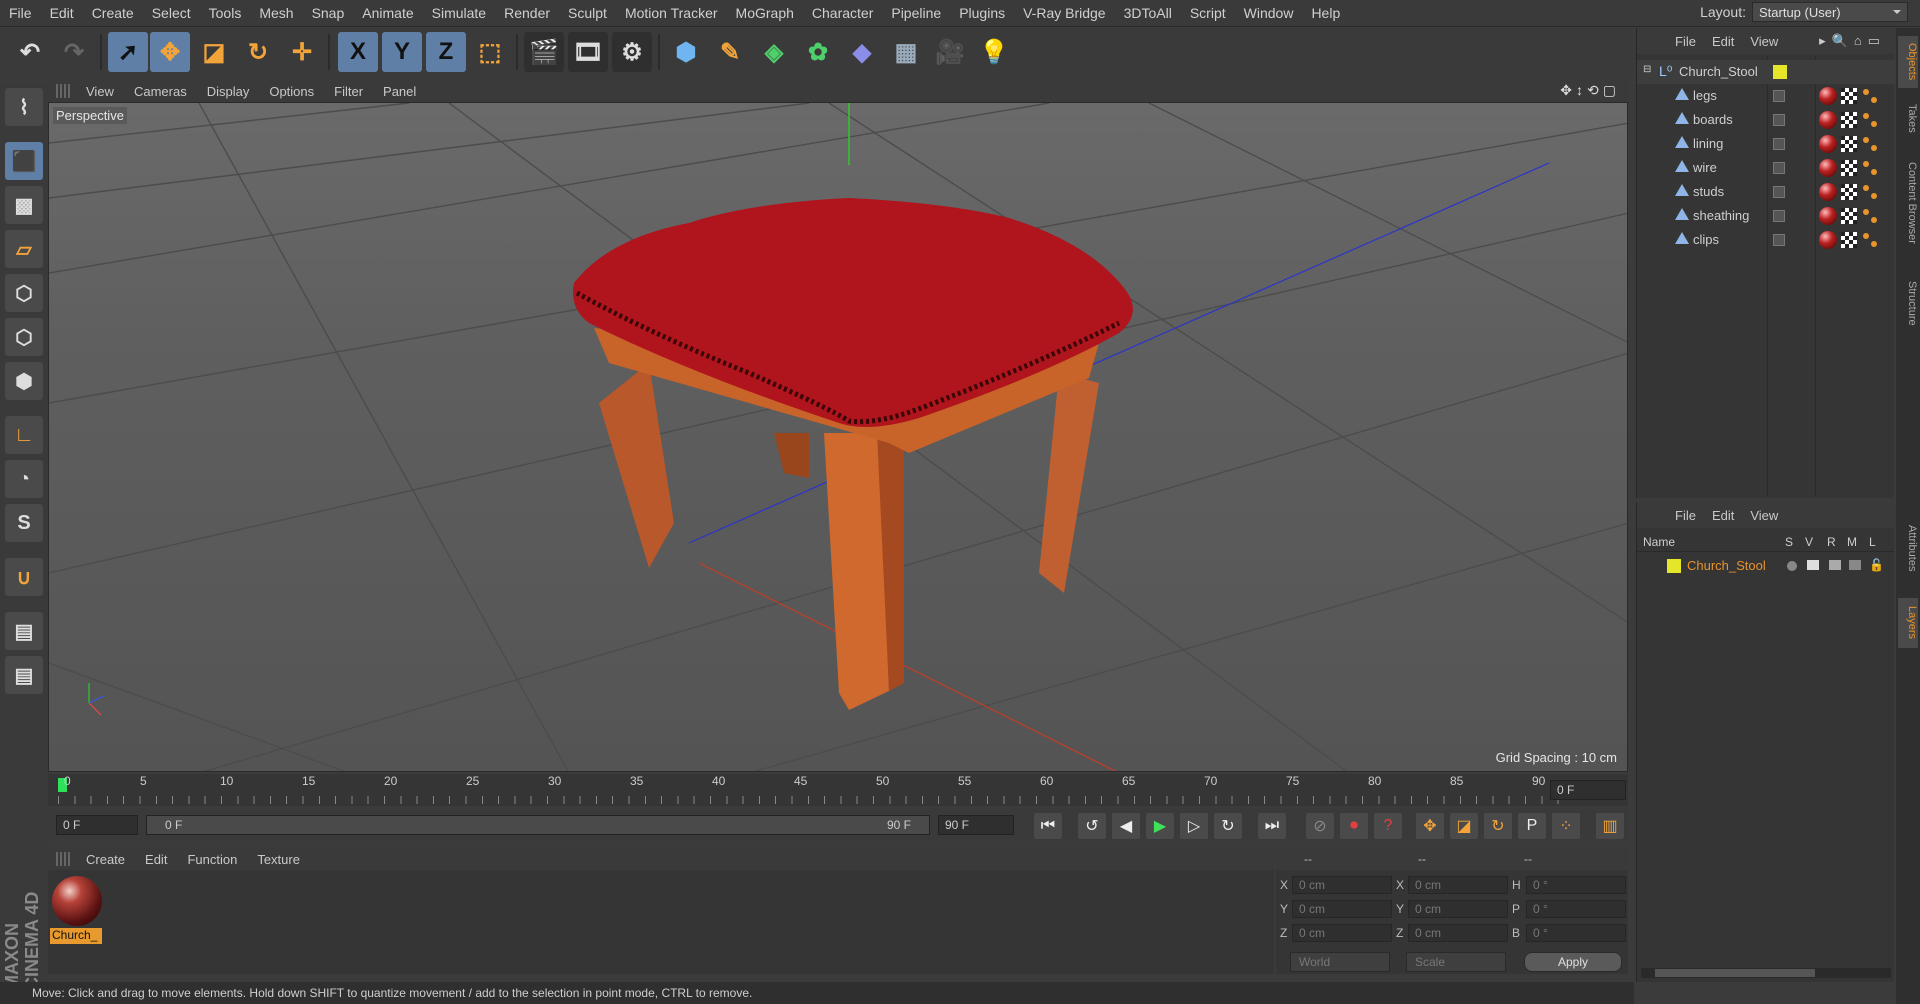 The height and width of the screenshot is (1004, 1920). What do you see at coordinates (24, 381) in the screenshot?
I see `polygons-mode-icon: ⬢` at bounding box center [24, 381].